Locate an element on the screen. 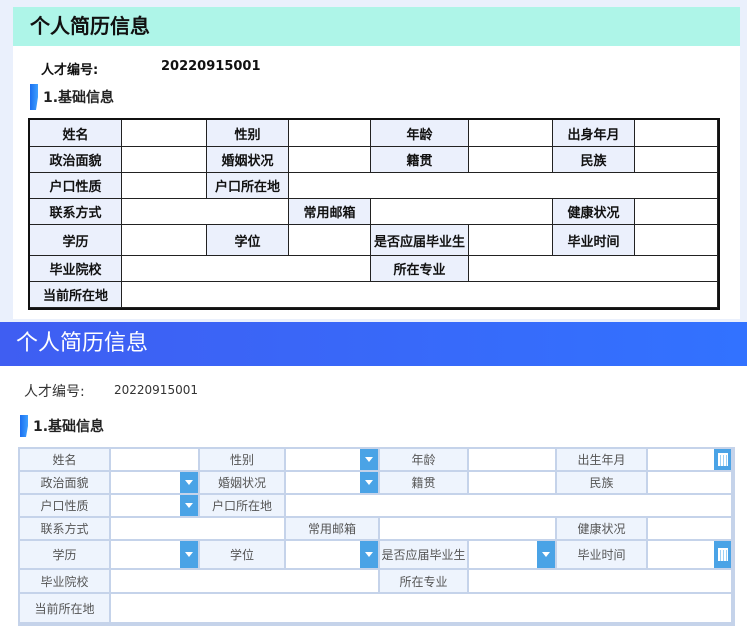 The width and height of the screenshot is (747, 644). name-field is located at coordinates (164, 133).